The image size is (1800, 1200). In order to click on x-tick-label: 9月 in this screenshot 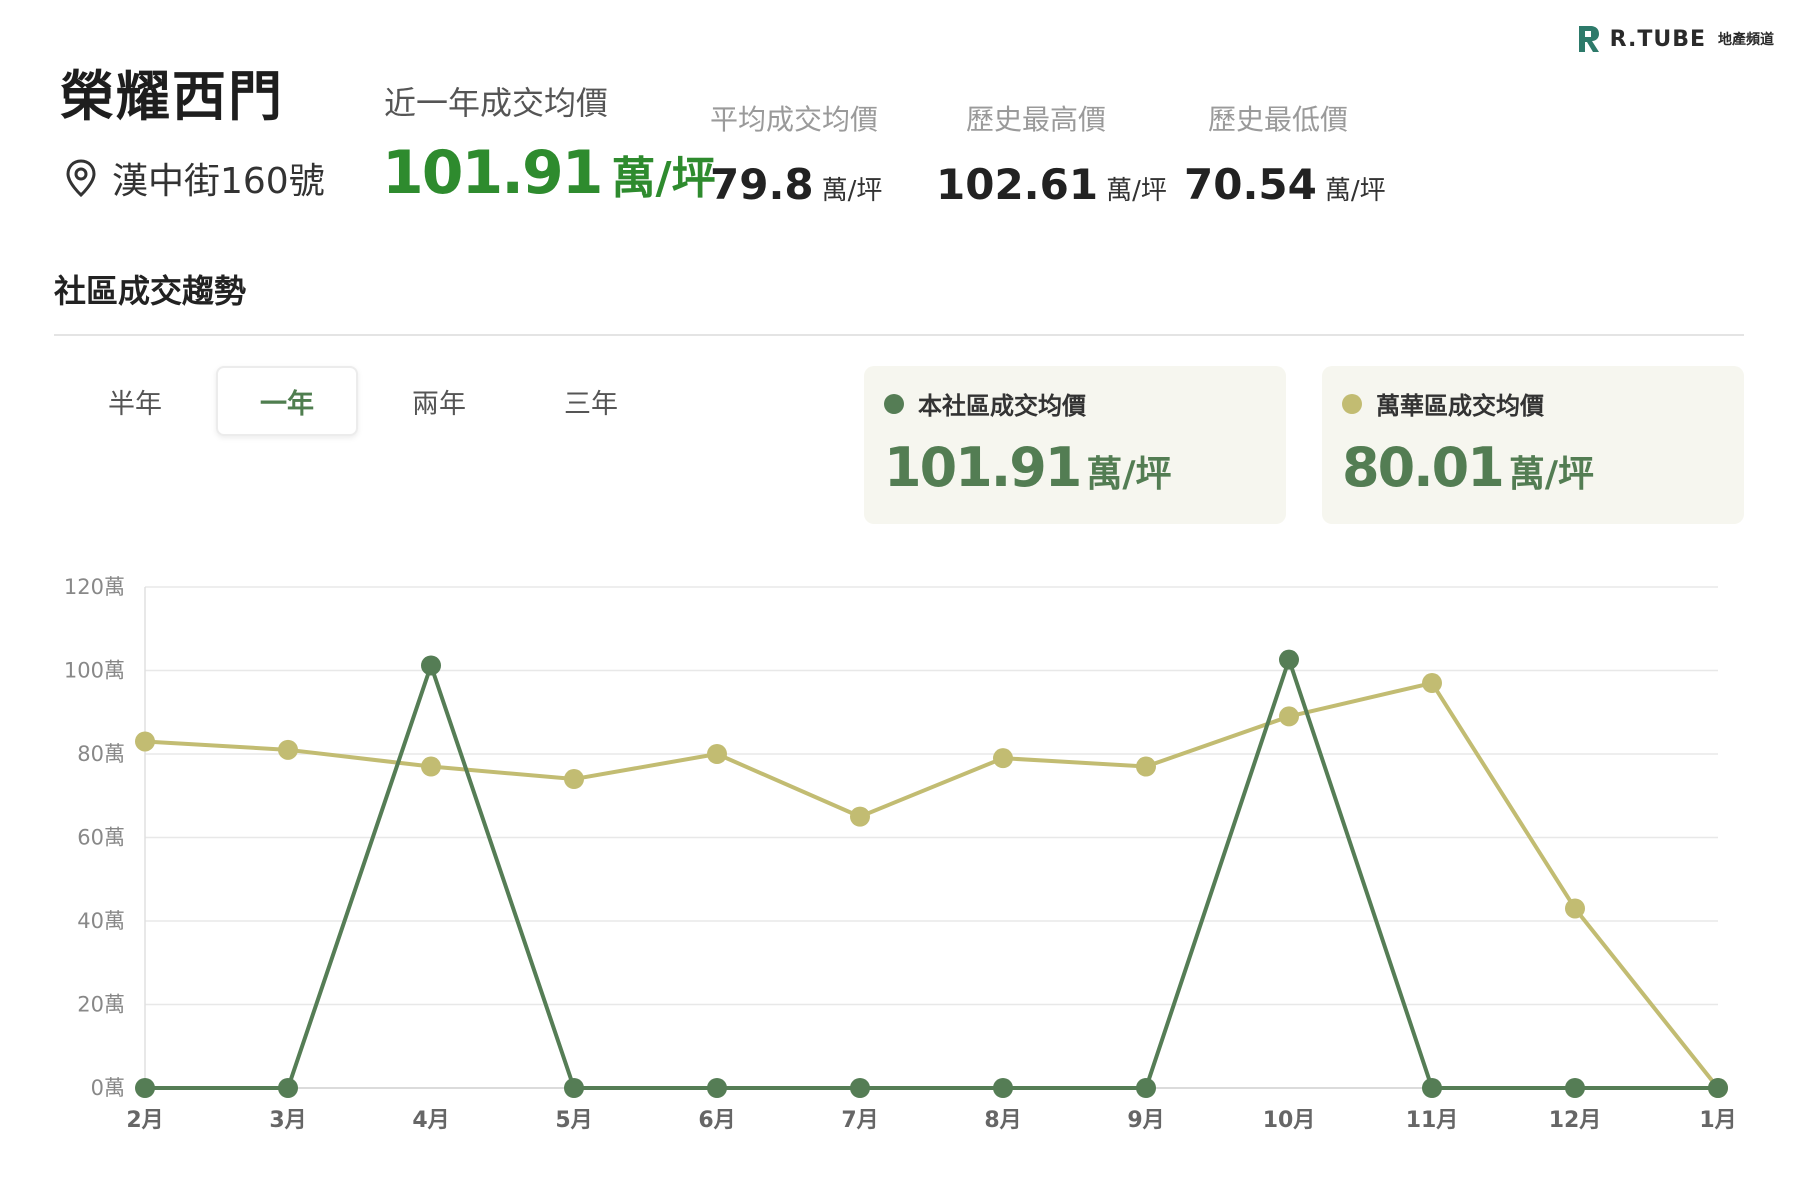, I will do `click(1145, 1120)`.